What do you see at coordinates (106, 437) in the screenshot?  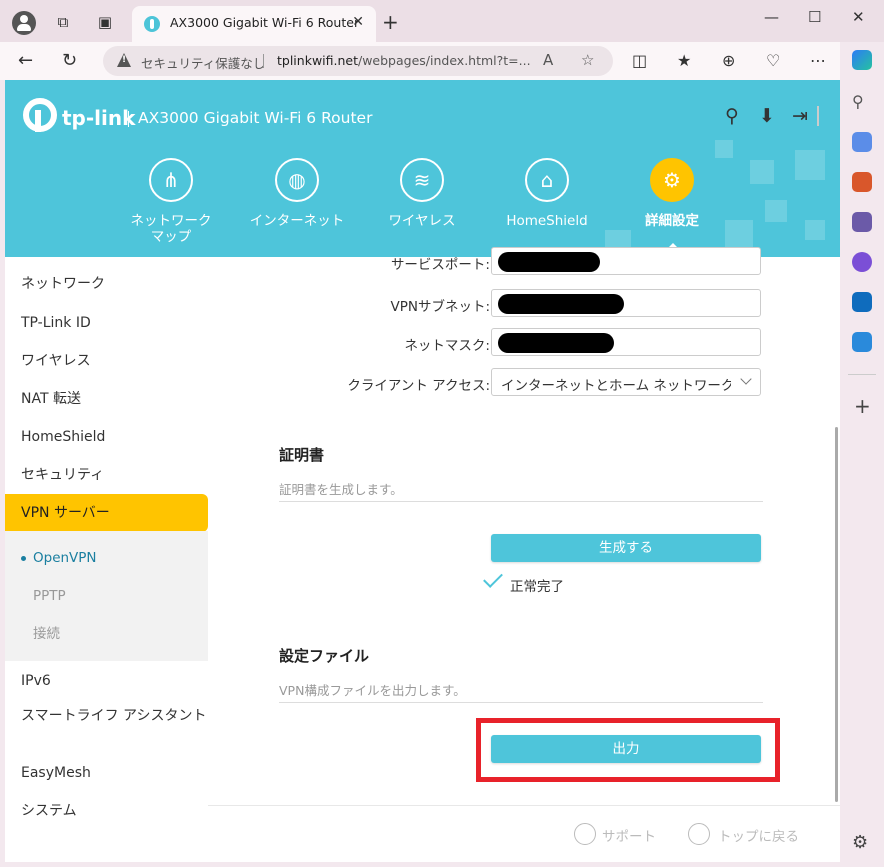 I see `sidebar-item-homeshield: HomeShield` at bounding box center [106, 437].